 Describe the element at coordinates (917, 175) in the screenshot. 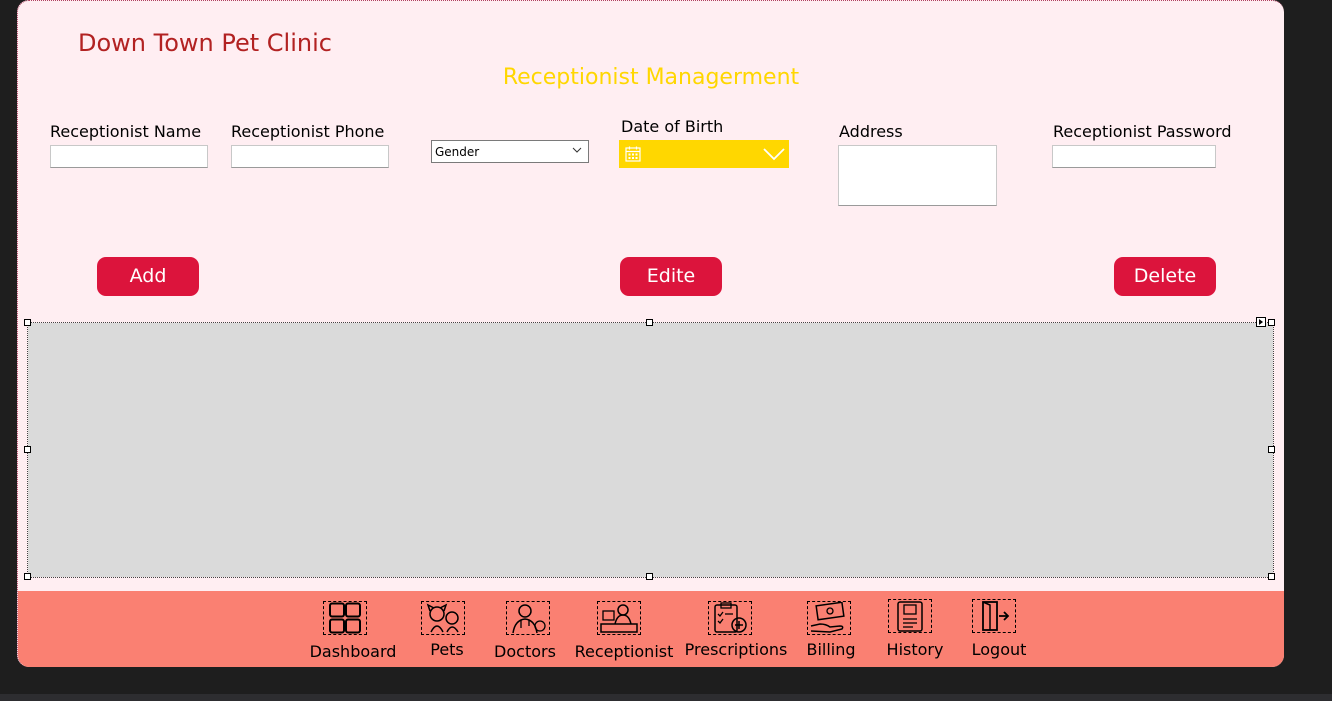

I see `address-input` at that location.